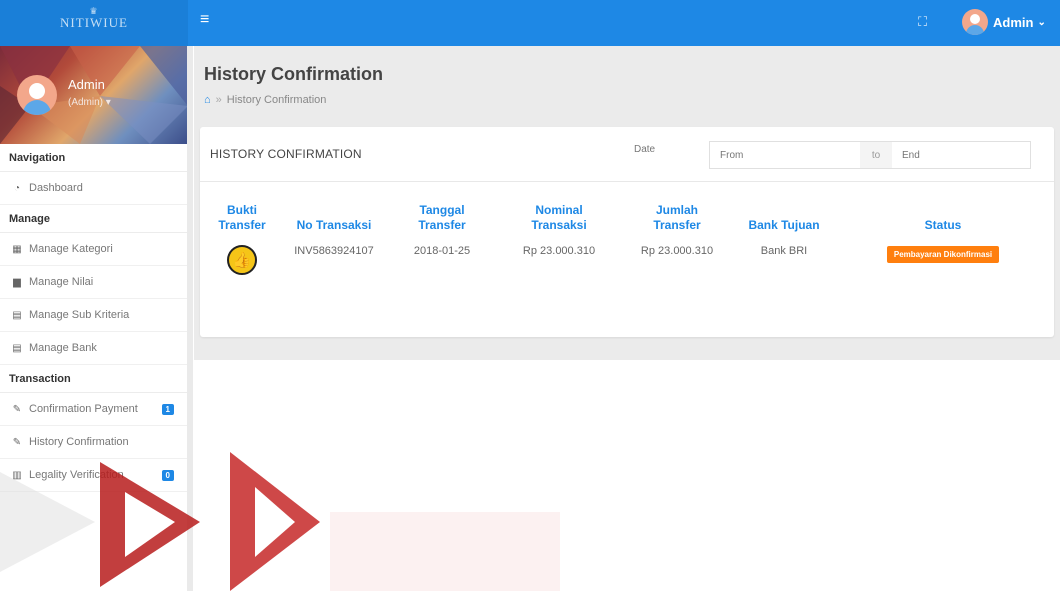  What do you see at coordinates (530, 23) in the screenshot?
I see `top-navbar: ♛ NITIWIUE ≡ ⛶ Admin ⌄` at bounding box center [530, 23].